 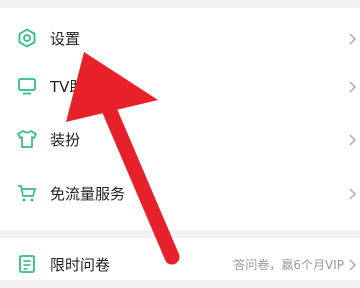 What do you see at coordinates (65, 139) in the screenshot?
I see `menu-item-label: 装扮` at bounding box center [65, 139].